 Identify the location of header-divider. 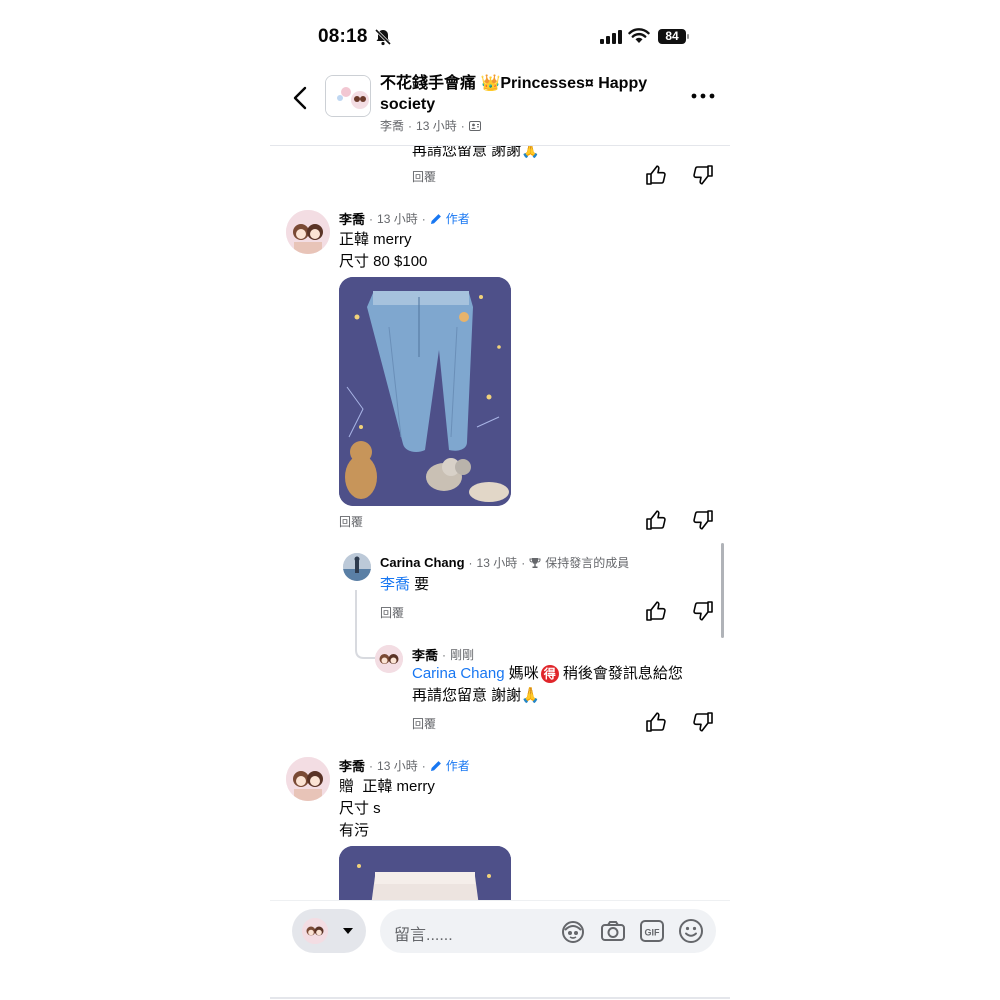
(500, 145).